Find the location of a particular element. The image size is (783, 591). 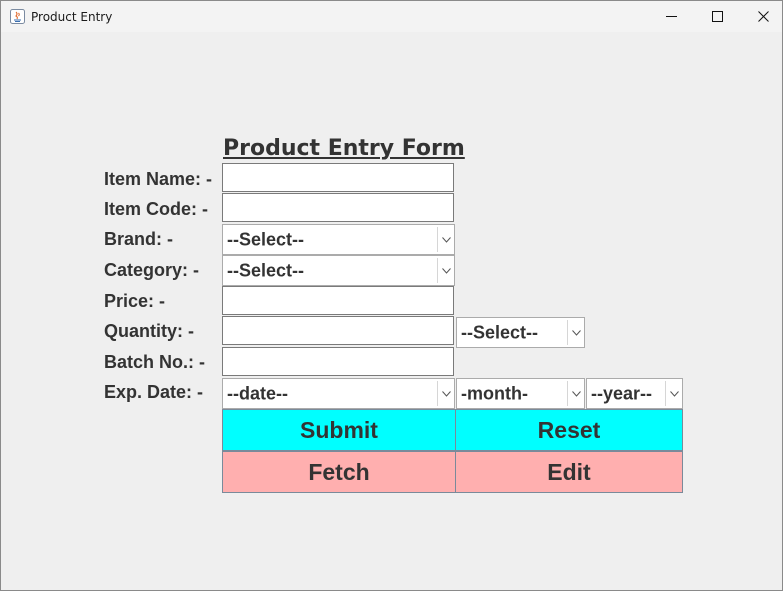

batch-no-label: Batch No.: - is located at coordinates (154, 362).